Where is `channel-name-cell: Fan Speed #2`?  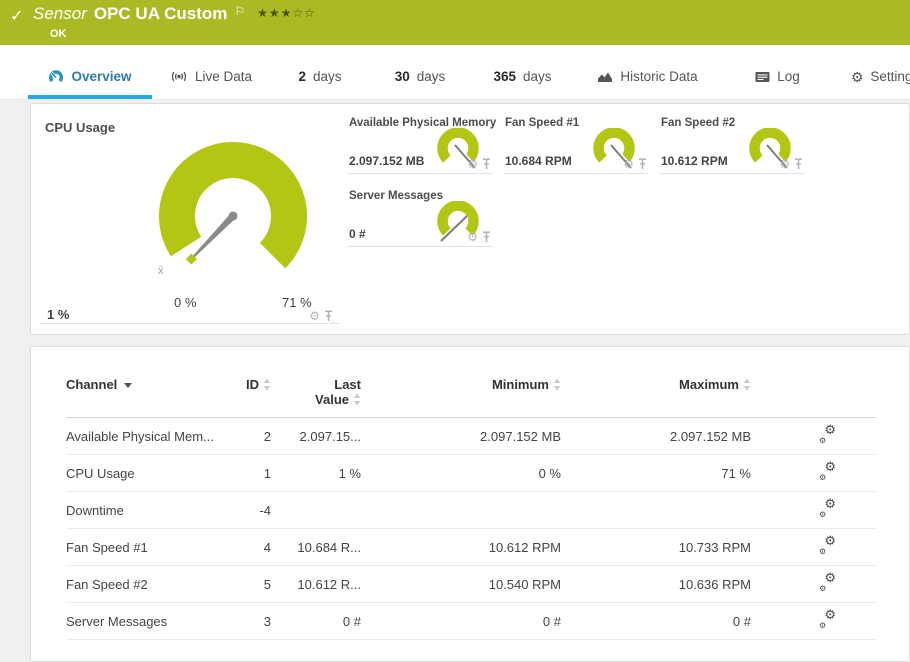
channel-name-cell: Fan Speed #2 is located at coordinates (153, 584).